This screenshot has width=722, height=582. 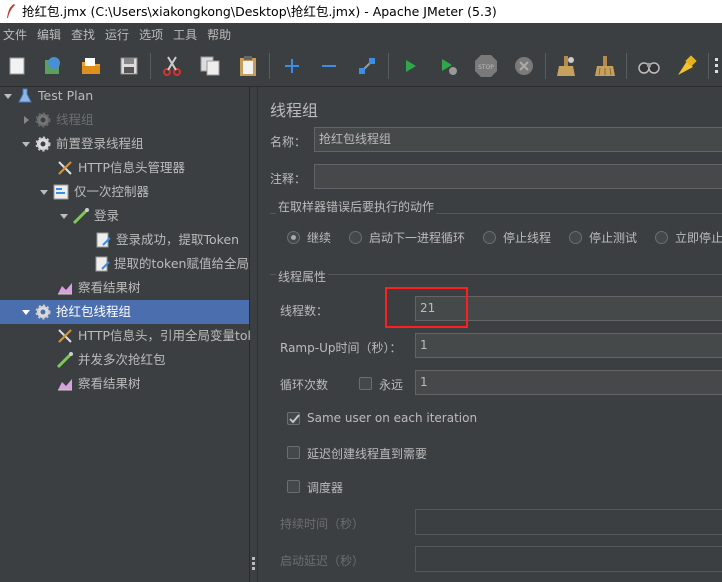 What do you see at coordinates (172, 264) in the screenshot?
I see `tree-node-assign-token-global: 提取的token赋值给全局变` at bounding box center [172, 264].